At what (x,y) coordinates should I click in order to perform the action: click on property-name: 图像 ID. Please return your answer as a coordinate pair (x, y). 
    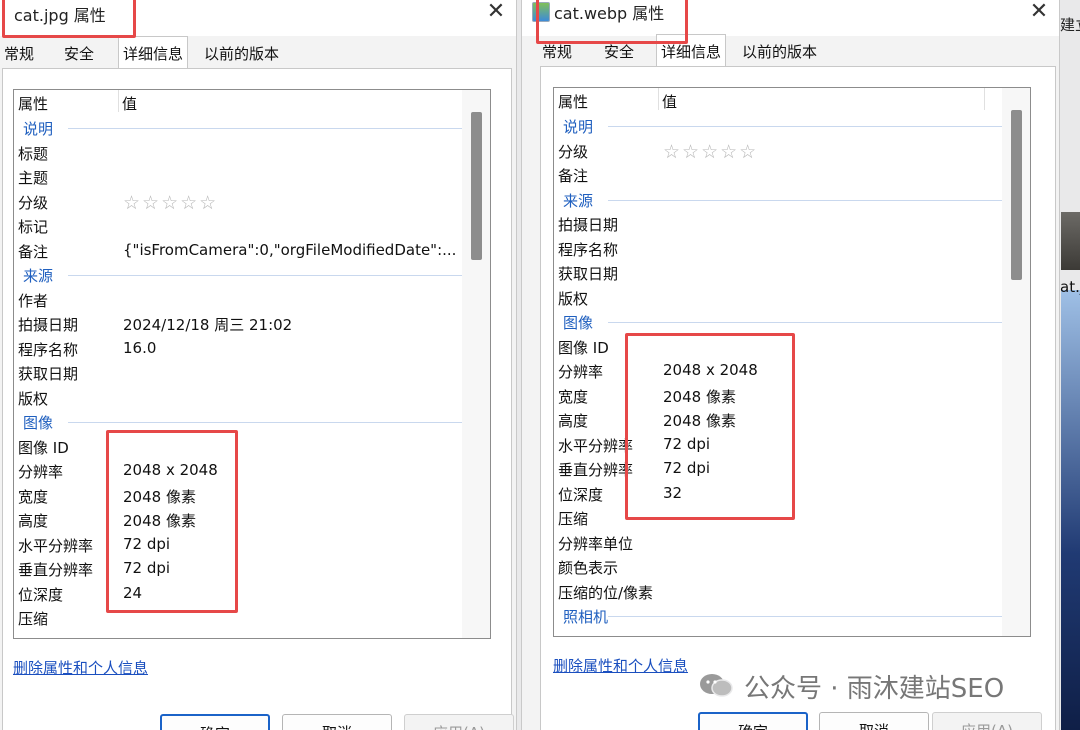
    Looking at the image, I should click on (43, 447).